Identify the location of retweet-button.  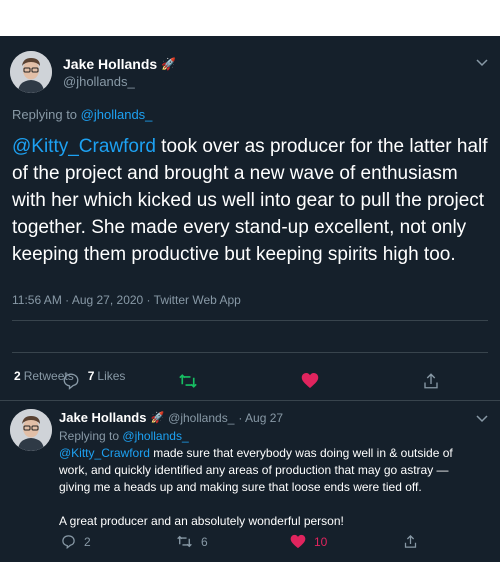
(188, 381).